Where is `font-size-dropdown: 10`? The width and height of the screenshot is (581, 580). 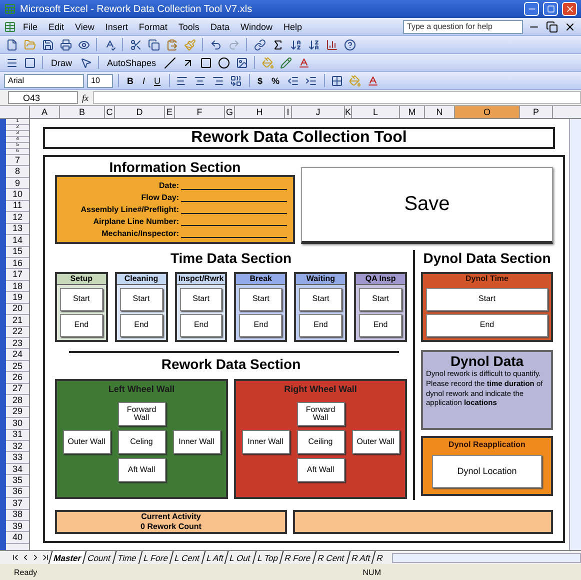
font-size-dropdown: 10 is located at coordinates (100, 81).